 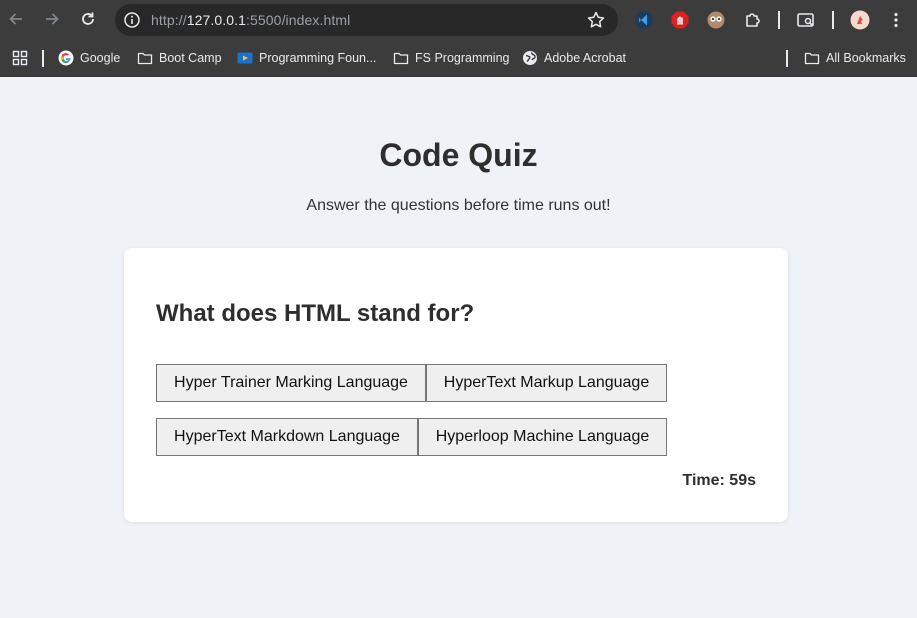 I want to click on more-menu-icon, so click(x=896, y=20).